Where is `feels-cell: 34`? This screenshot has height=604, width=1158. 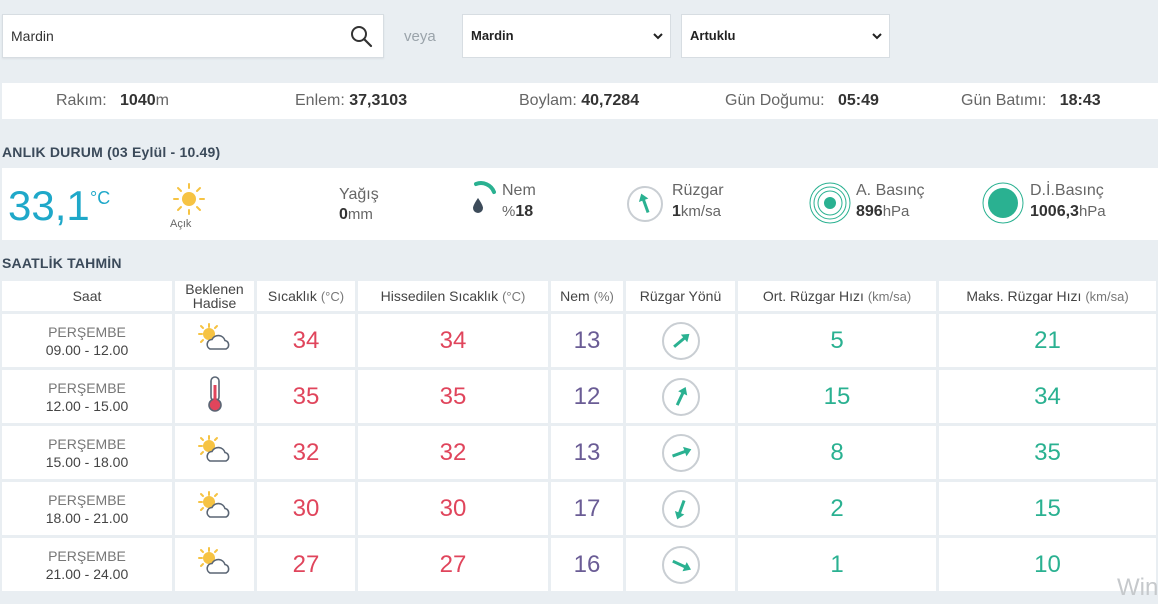 feels-cell: 34 is located at coordinates (453, 340).